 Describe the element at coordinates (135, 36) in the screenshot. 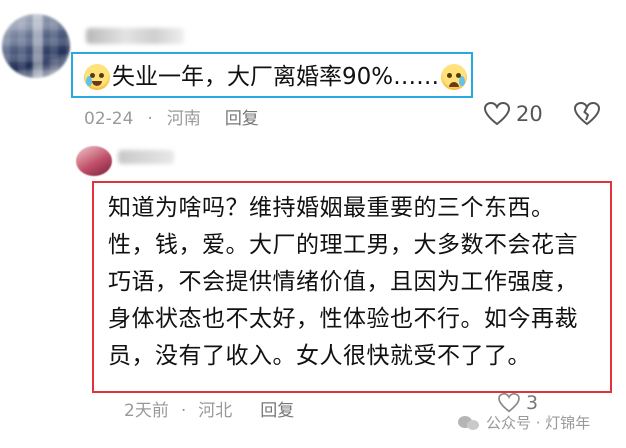

I see `commenter-name-blurred` at that location.